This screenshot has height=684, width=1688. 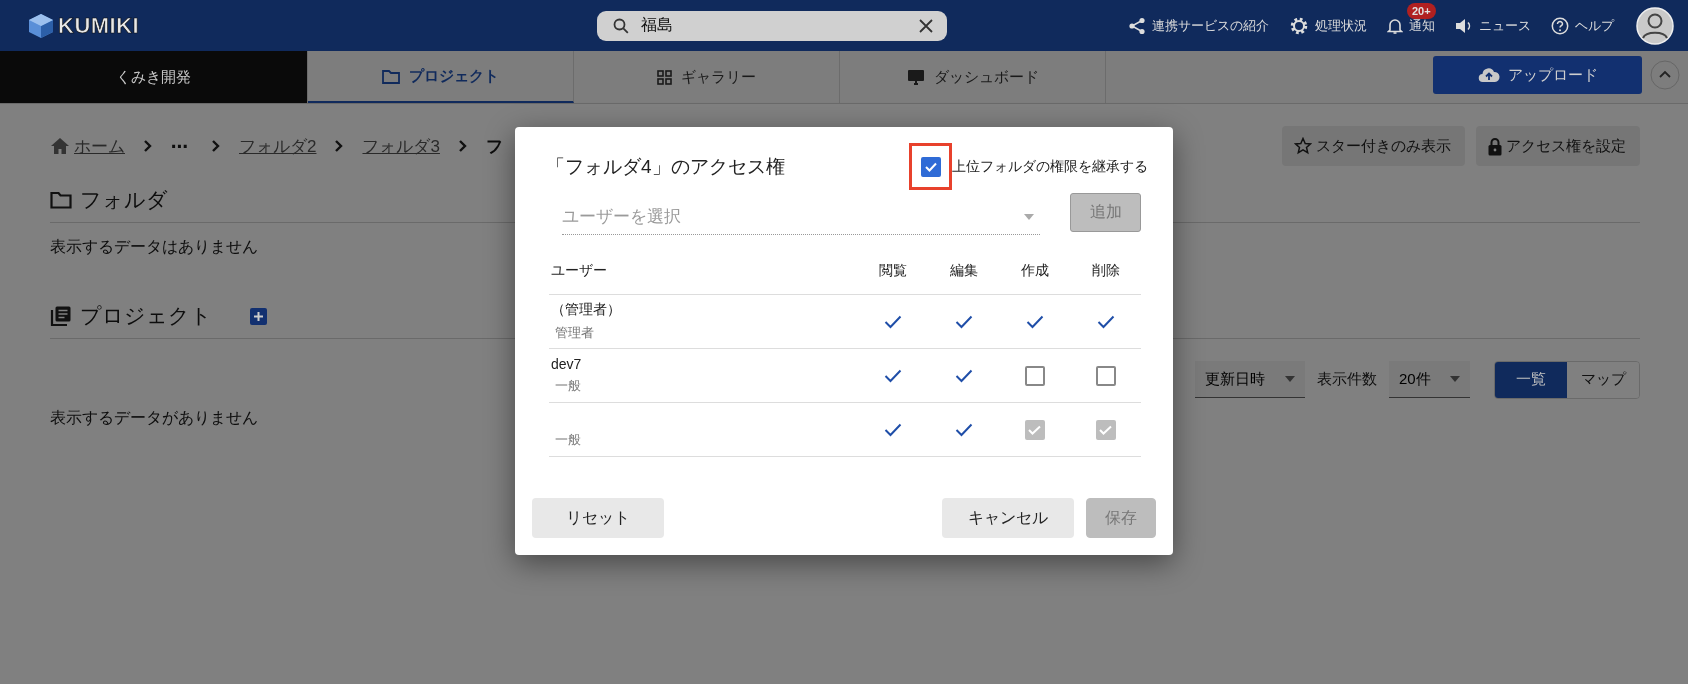 I want to click on page-size-select: 20件, so click(x=1429, y=379).